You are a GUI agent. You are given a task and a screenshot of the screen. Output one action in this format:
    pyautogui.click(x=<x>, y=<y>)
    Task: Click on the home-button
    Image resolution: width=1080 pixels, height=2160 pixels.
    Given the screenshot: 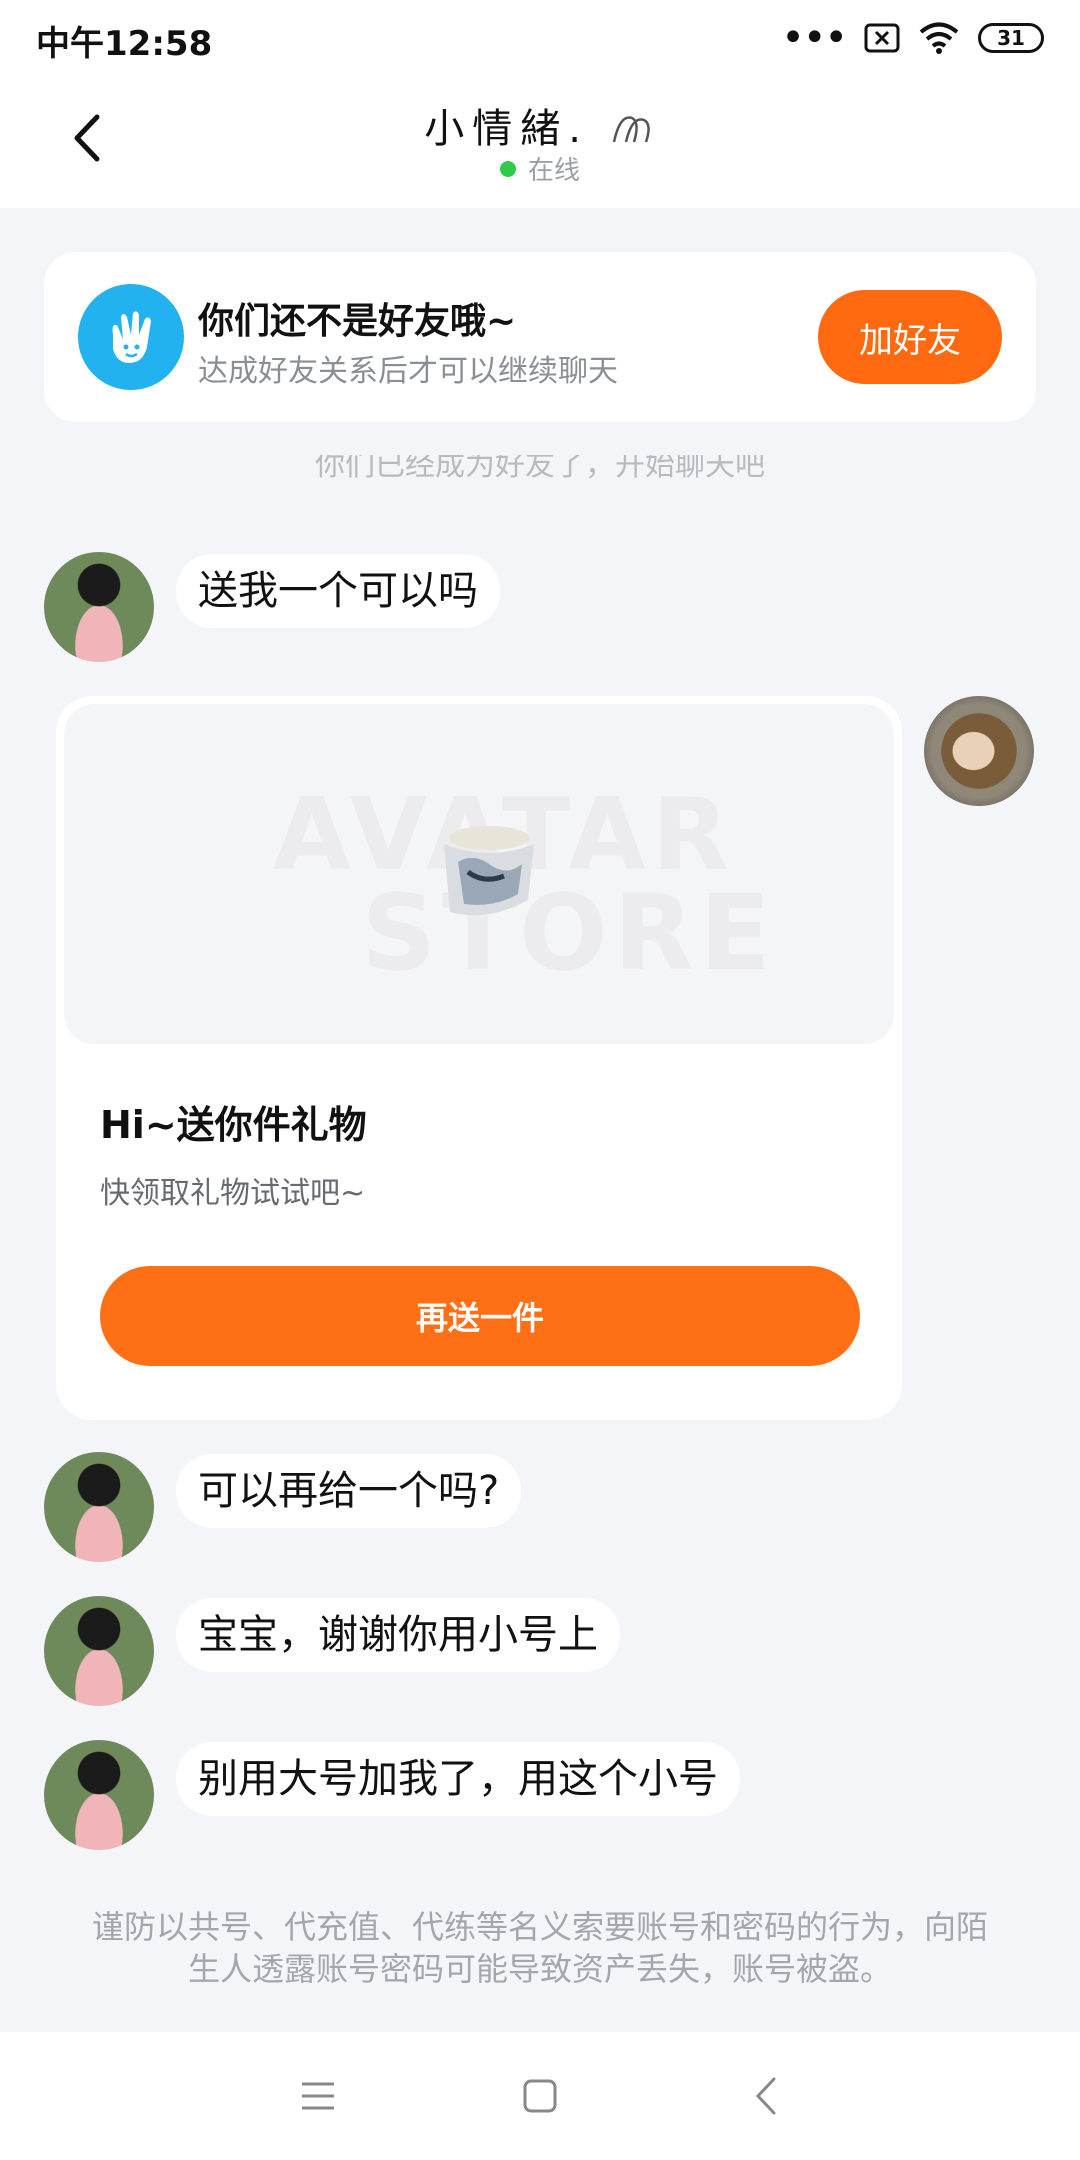 What is the action you would take?
    pyautogui.click(x=540, y=2096)
    